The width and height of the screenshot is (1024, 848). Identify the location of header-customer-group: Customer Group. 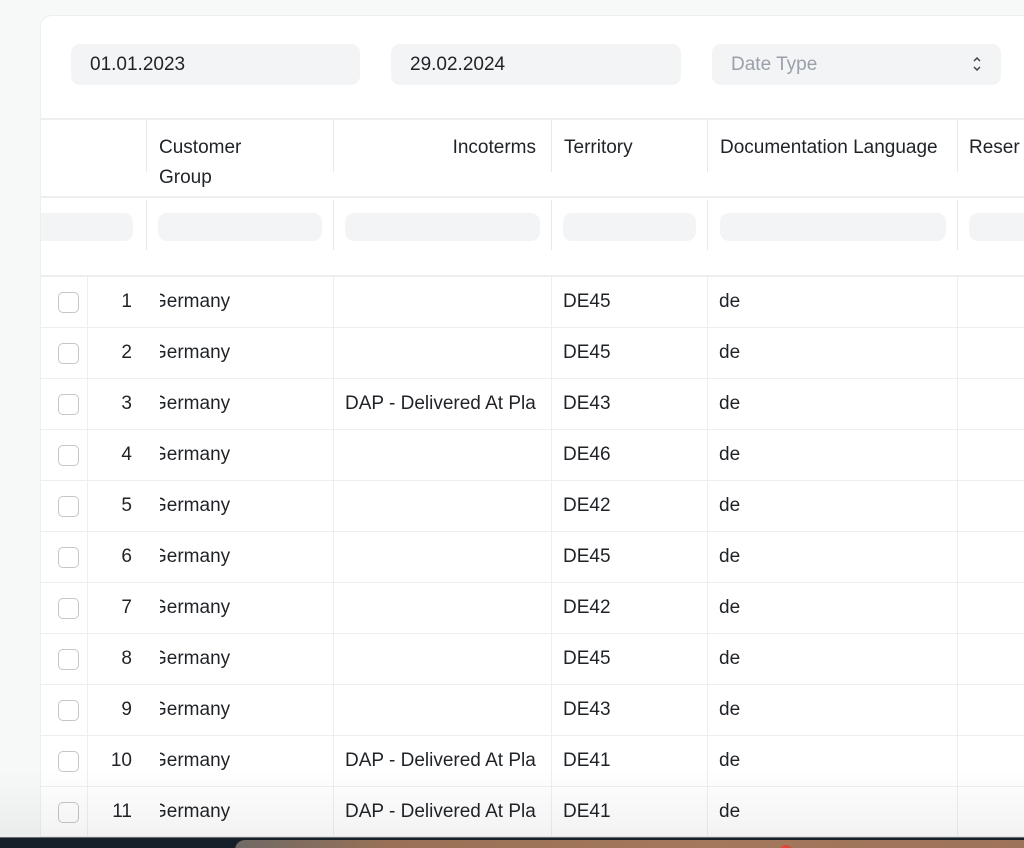
(239, 154).